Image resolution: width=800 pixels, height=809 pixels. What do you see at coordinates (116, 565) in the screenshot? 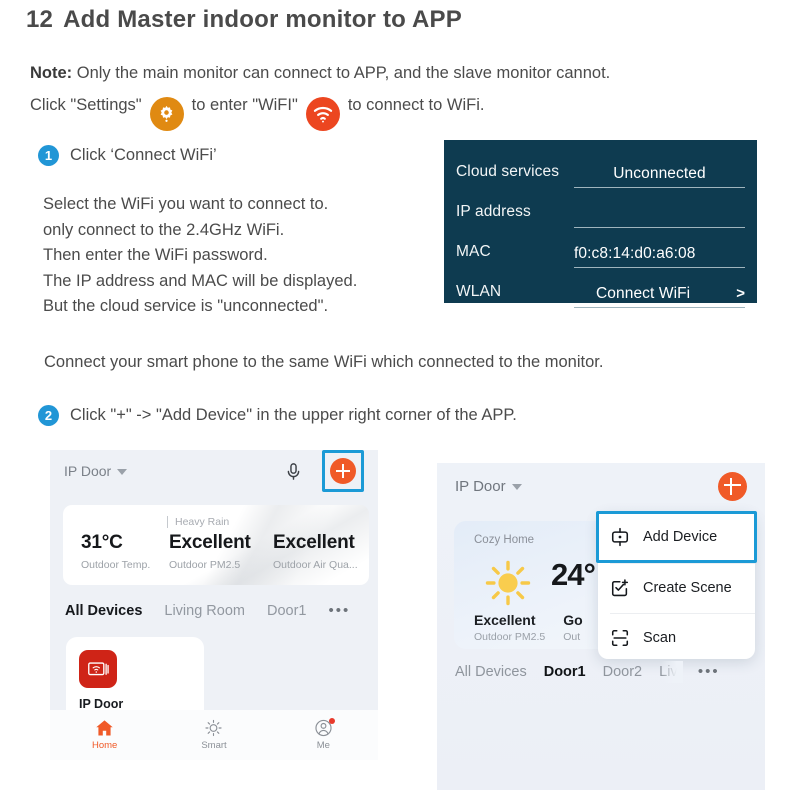
I see `weather-caption: Outdoor Temp.` at bounding box center [116, 565].